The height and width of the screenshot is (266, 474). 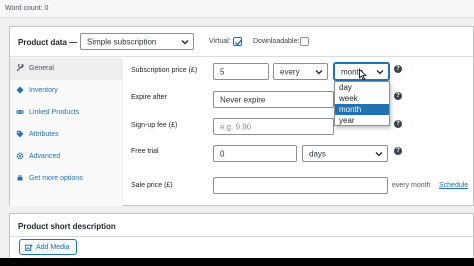 What do you see at coordinates (44, 134) in the screenshot?
I see `tab-label: Attributes` at bounding box center [44, 134].